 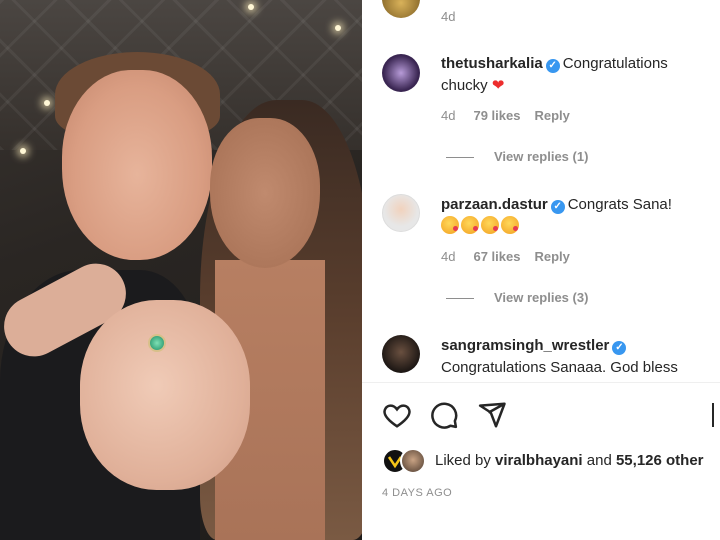 I want to click on liked-by-others: 55,126 other, so click(x=660, y=460).